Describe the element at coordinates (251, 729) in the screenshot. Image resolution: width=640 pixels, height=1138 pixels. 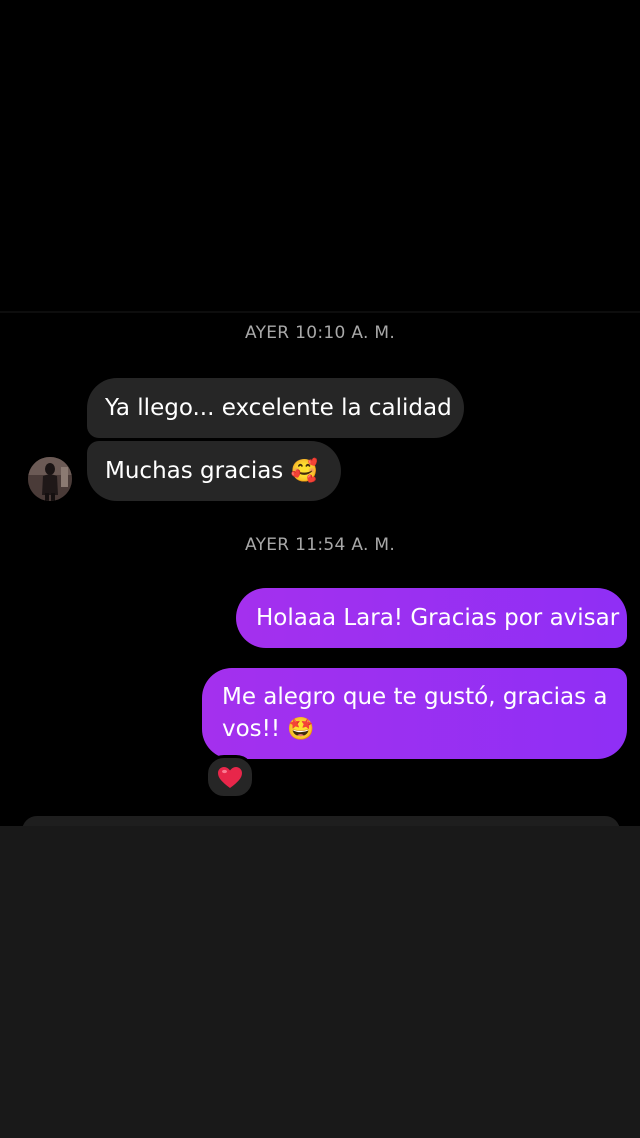
I see `message-text-line: vos!!` at that location.